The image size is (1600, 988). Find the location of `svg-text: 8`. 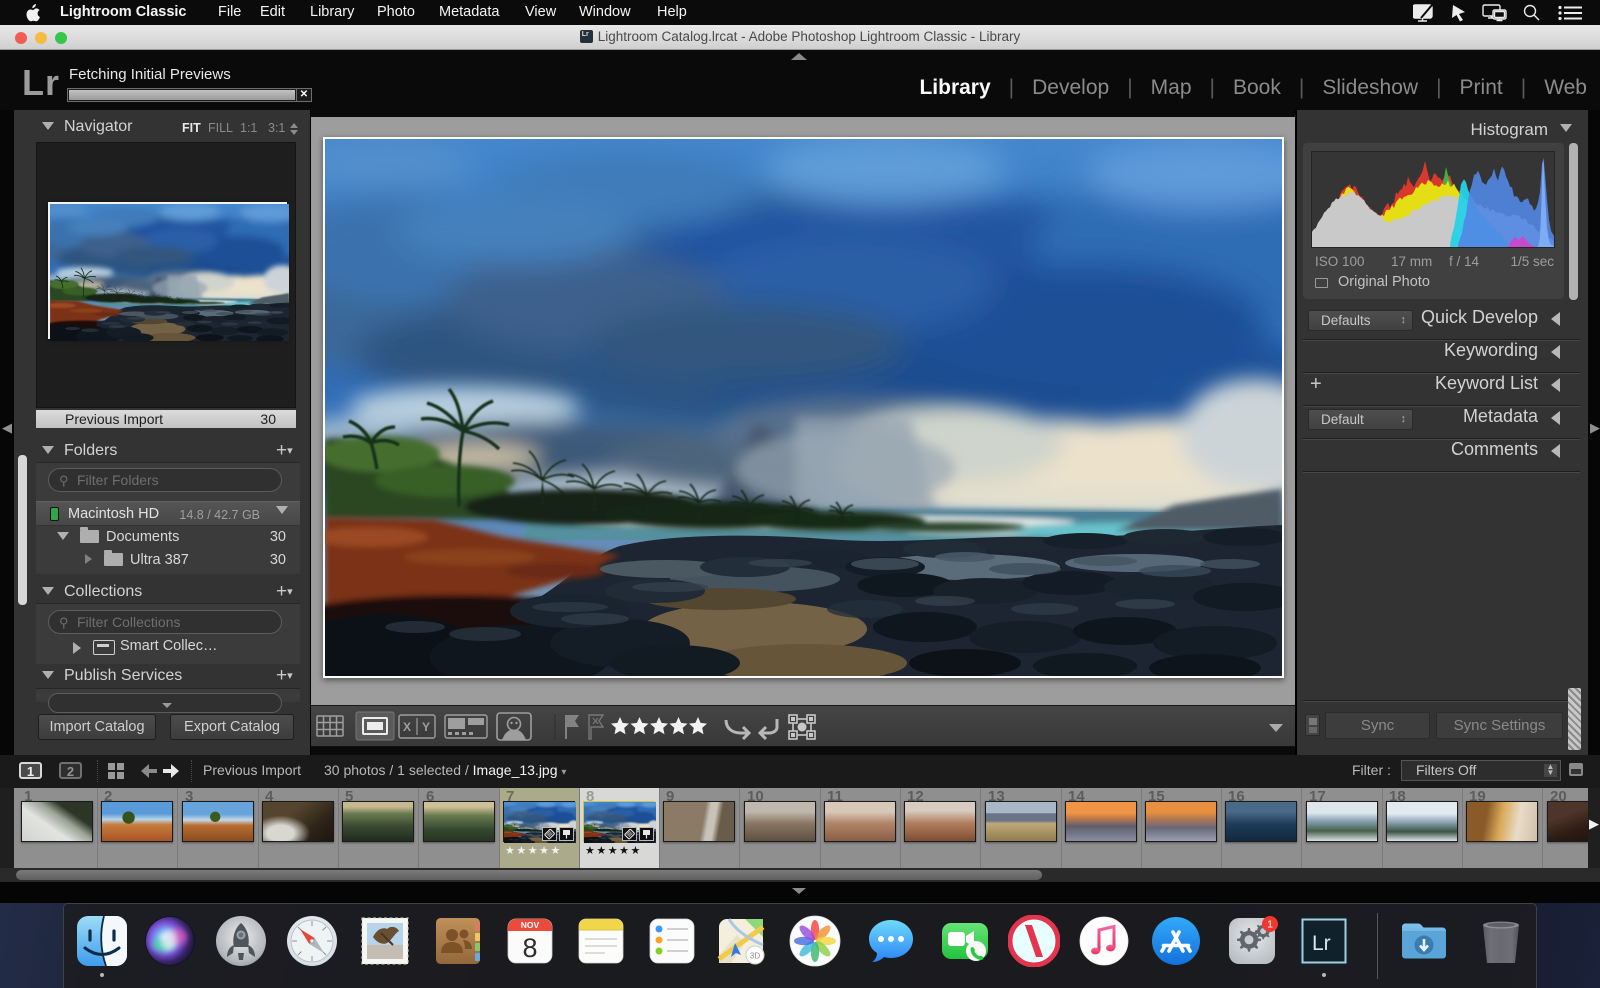

svg-text: 8 is located at coordinates (529, 948).